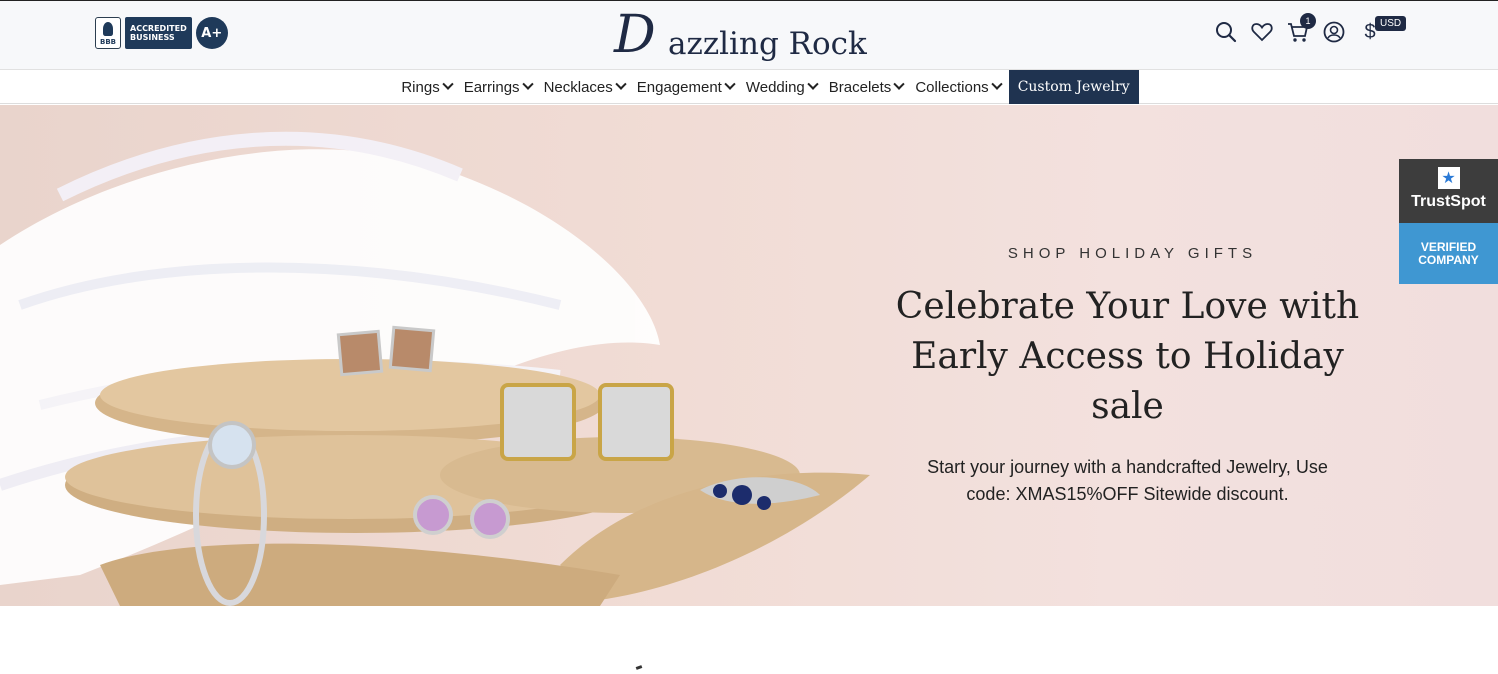 Image resolution: width=1498 pixels, height=674 pixels. What do you see at coordinates (1132, 253) in the screenshot?
I see `hero-eyebrow: SHOP HOLIDAY GIFTS` at bounding box center [1132, 253].